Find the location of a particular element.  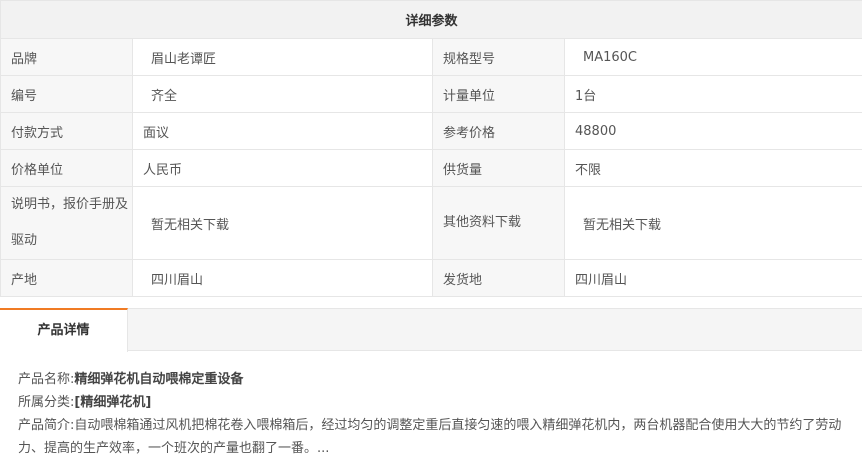

category-line: 所属分类:[精细弹花机] is located at coordinates (433, 402).